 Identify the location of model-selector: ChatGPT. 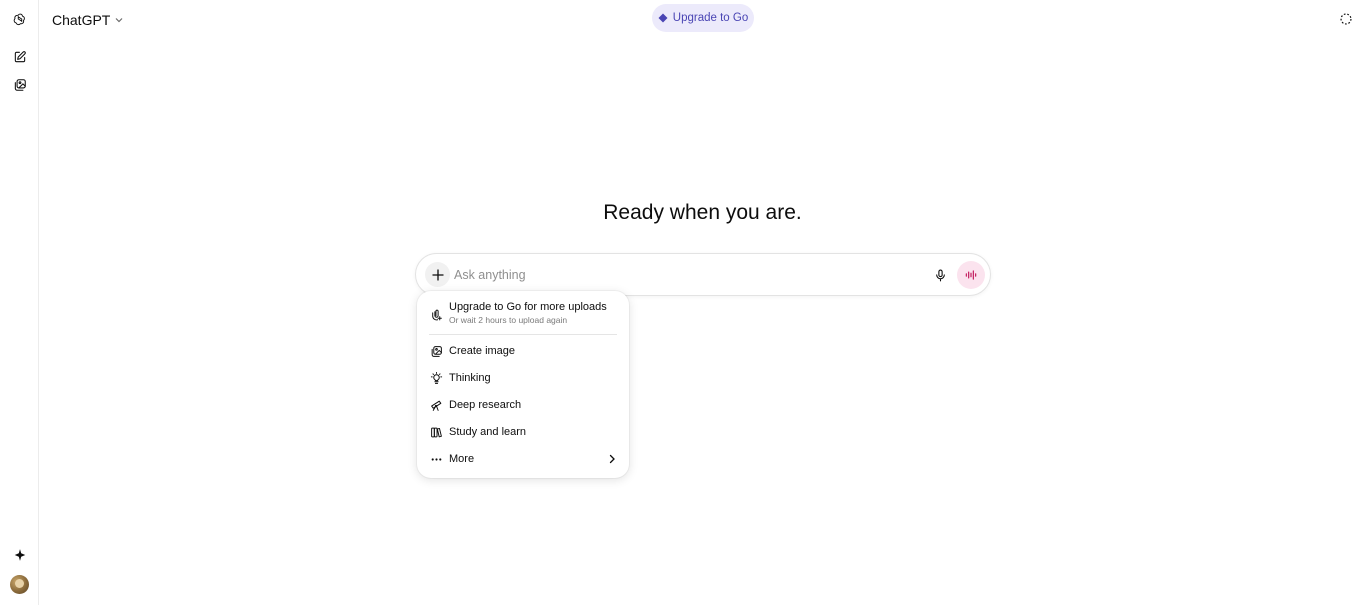
(88, 20).